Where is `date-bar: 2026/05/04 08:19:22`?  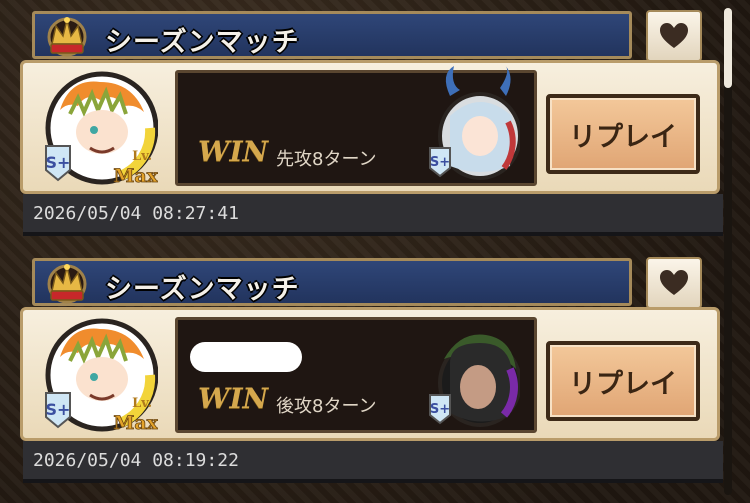
date-bar: 2026/05/04 08:19:22 is located at coordinates (373, 462).